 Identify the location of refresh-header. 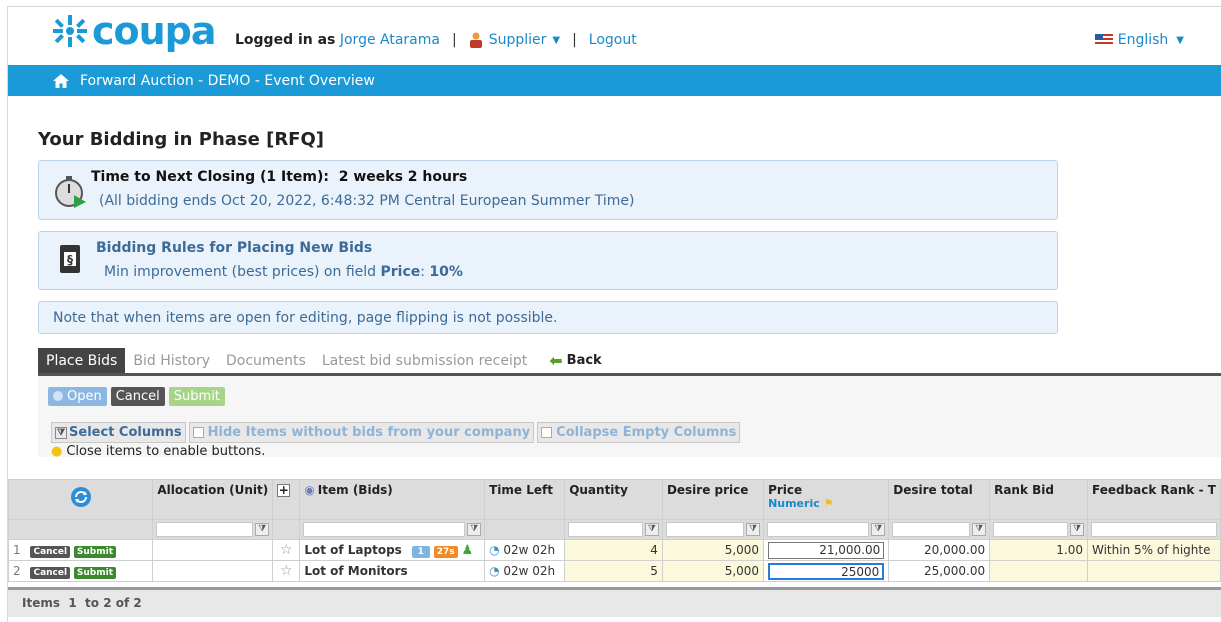
(81, 499).